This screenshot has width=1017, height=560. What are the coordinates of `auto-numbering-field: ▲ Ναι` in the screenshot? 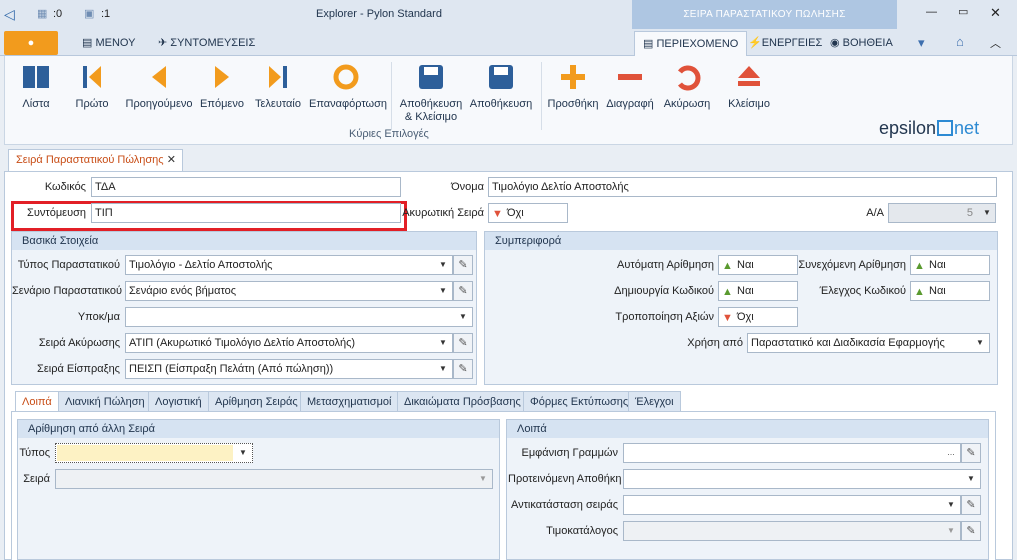 It's located at (758, 265).